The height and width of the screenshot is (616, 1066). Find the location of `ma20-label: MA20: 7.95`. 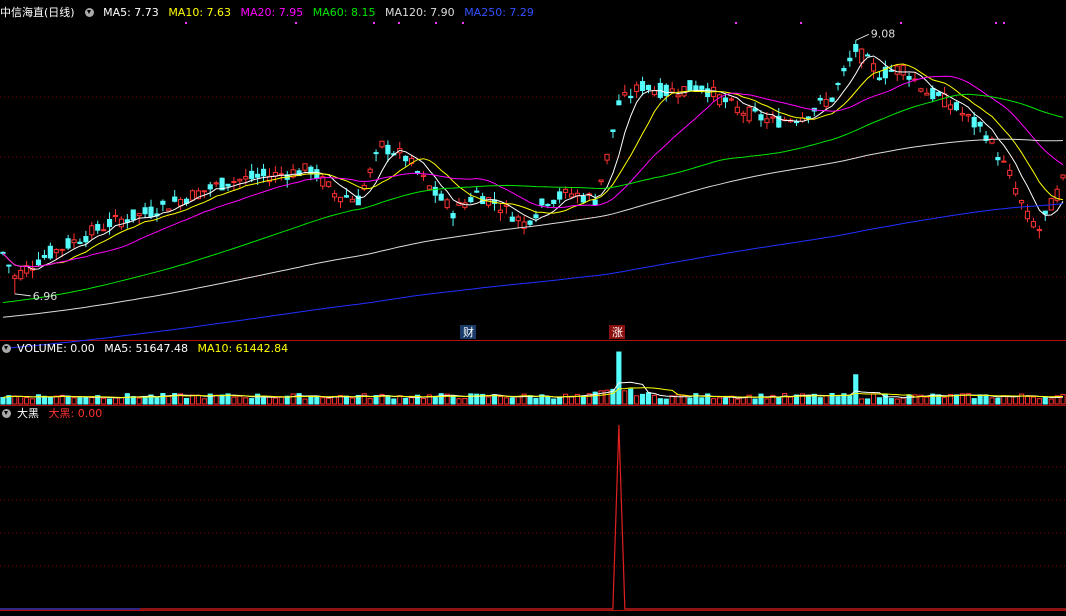

ma20-label: MA20: 7.95 is located at coordinates (272, 12).